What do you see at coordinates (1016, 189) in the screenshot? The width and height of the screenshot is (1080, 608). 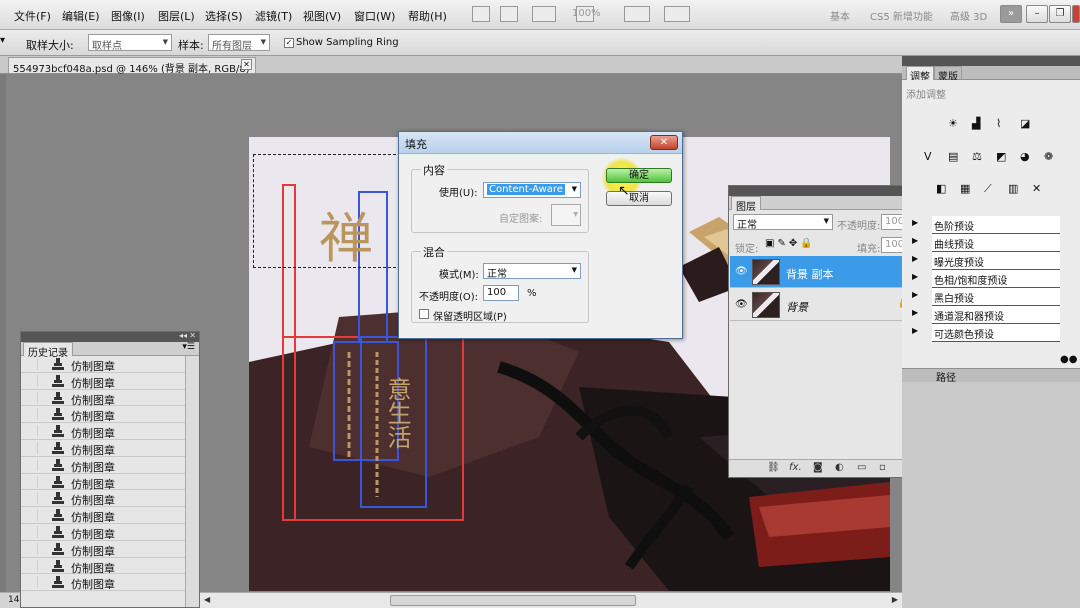 I see `gradient-map-icon: ▥` at bounding box center [1016, 189].